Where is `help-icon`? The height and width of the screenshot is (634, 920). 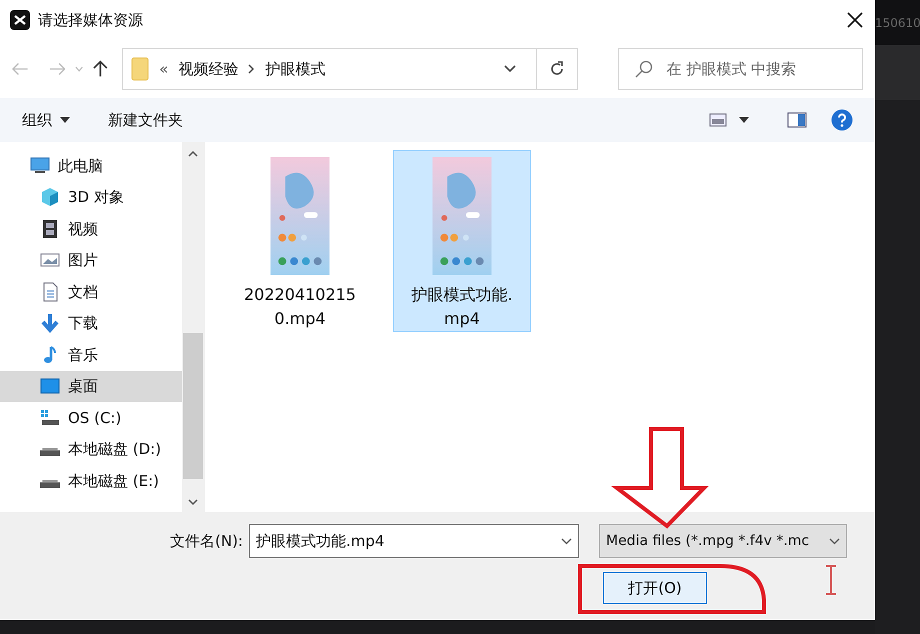
help-icon is located at coordinates (842, 120).